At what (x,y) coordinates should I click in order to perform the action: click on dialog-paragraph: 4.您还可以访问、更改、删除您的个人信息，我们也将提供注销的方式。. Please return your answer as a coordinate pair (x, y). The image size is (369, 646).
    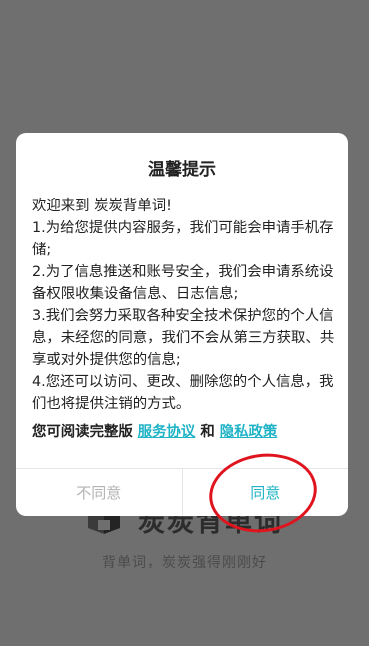
    Looking at the image, I should click on (183, 393).